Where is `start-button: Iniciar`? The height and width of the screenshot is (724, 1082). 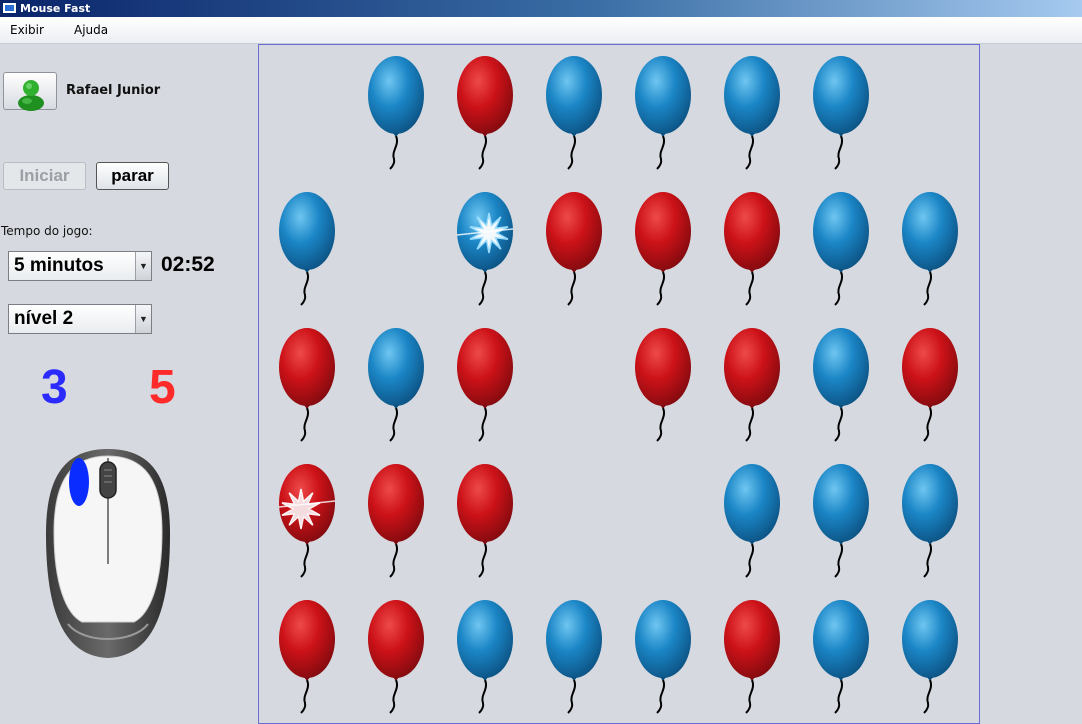 start-button: Iniciar is located at coordinates (44, 176).